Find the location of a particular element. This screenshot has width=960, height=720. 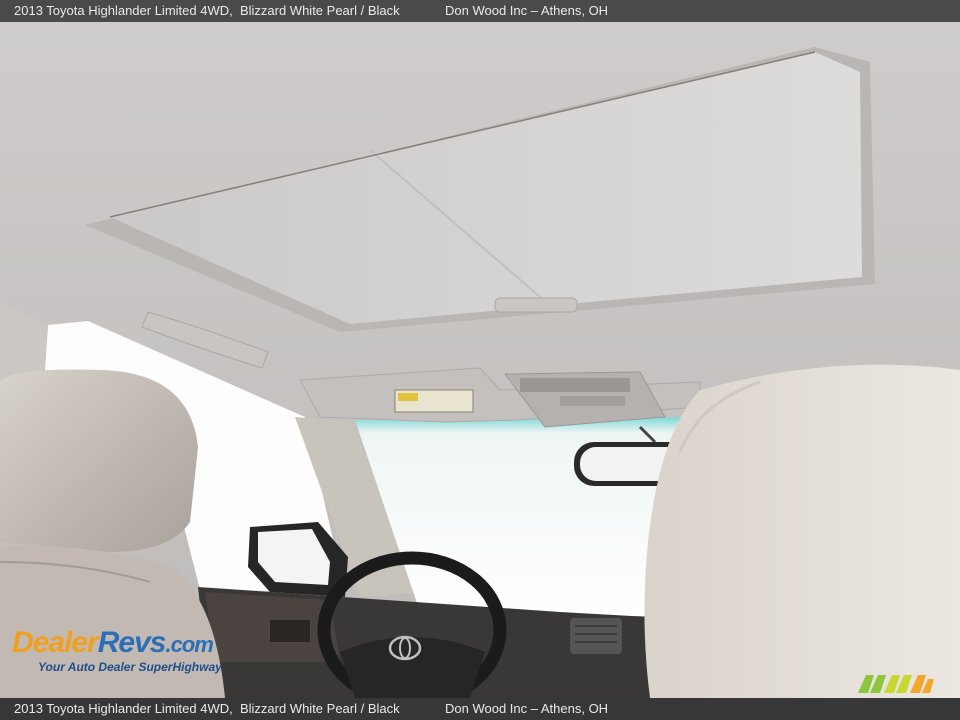

map-light is located at coordinates (575, 385).